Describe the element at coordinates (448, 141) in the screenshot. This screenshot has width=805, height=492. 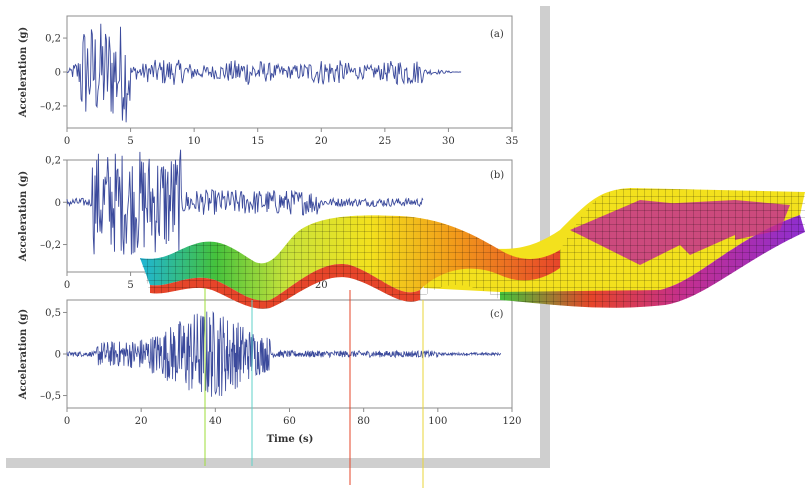
I see `x-tick-label: 30` at that location.